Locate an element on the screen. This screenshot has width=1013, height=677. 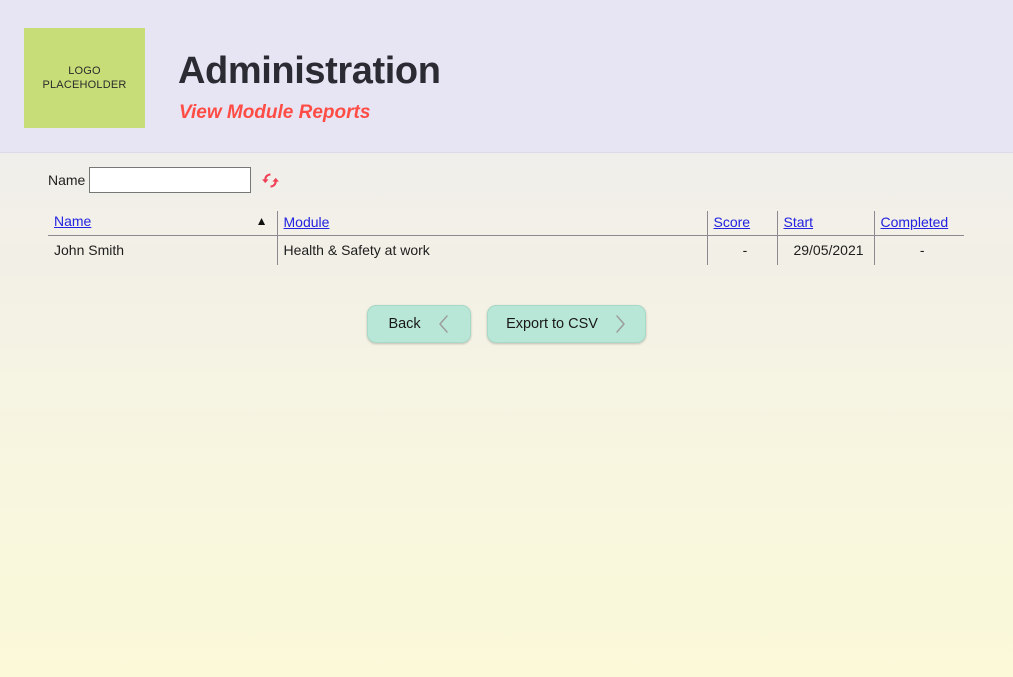
logo-placeholder: LOGO PLACEHOLDER is located at coordinates (84, 78).